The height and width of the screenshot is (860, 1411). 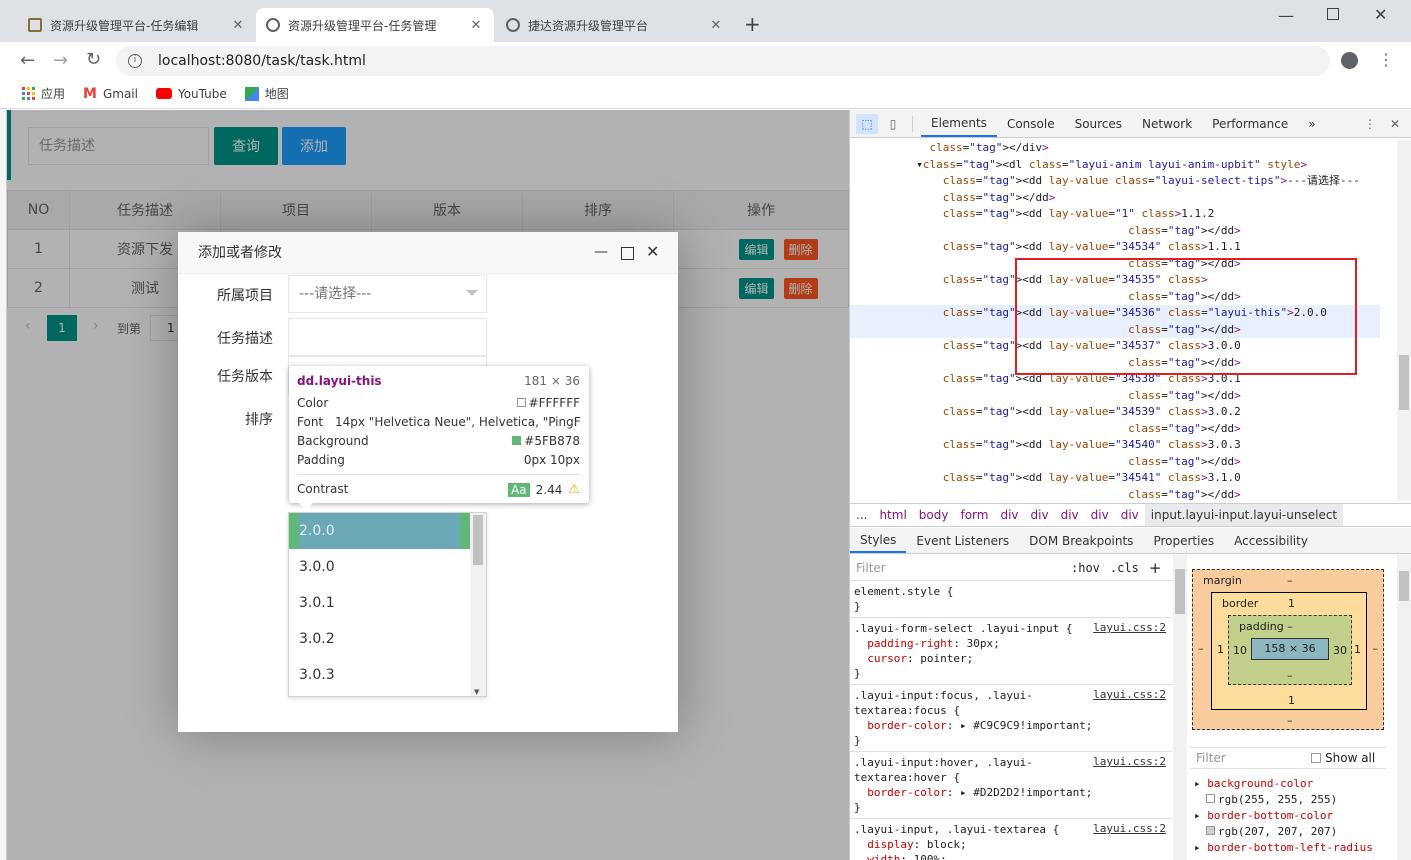 What do you see at coordinates (962, 540) in the screenshot?
I see `subtab-event-listeners: Event Listeners` at bounding box center [962, 540].